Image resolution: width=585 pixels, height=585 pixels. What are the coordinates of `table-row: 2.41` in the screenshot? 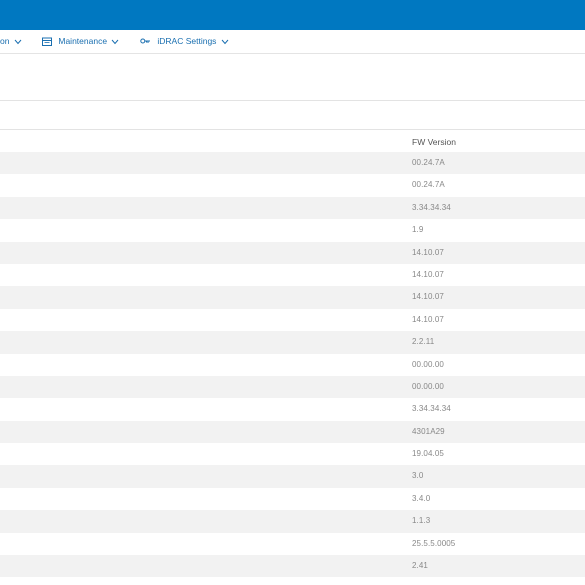 It's located at (292, 566).